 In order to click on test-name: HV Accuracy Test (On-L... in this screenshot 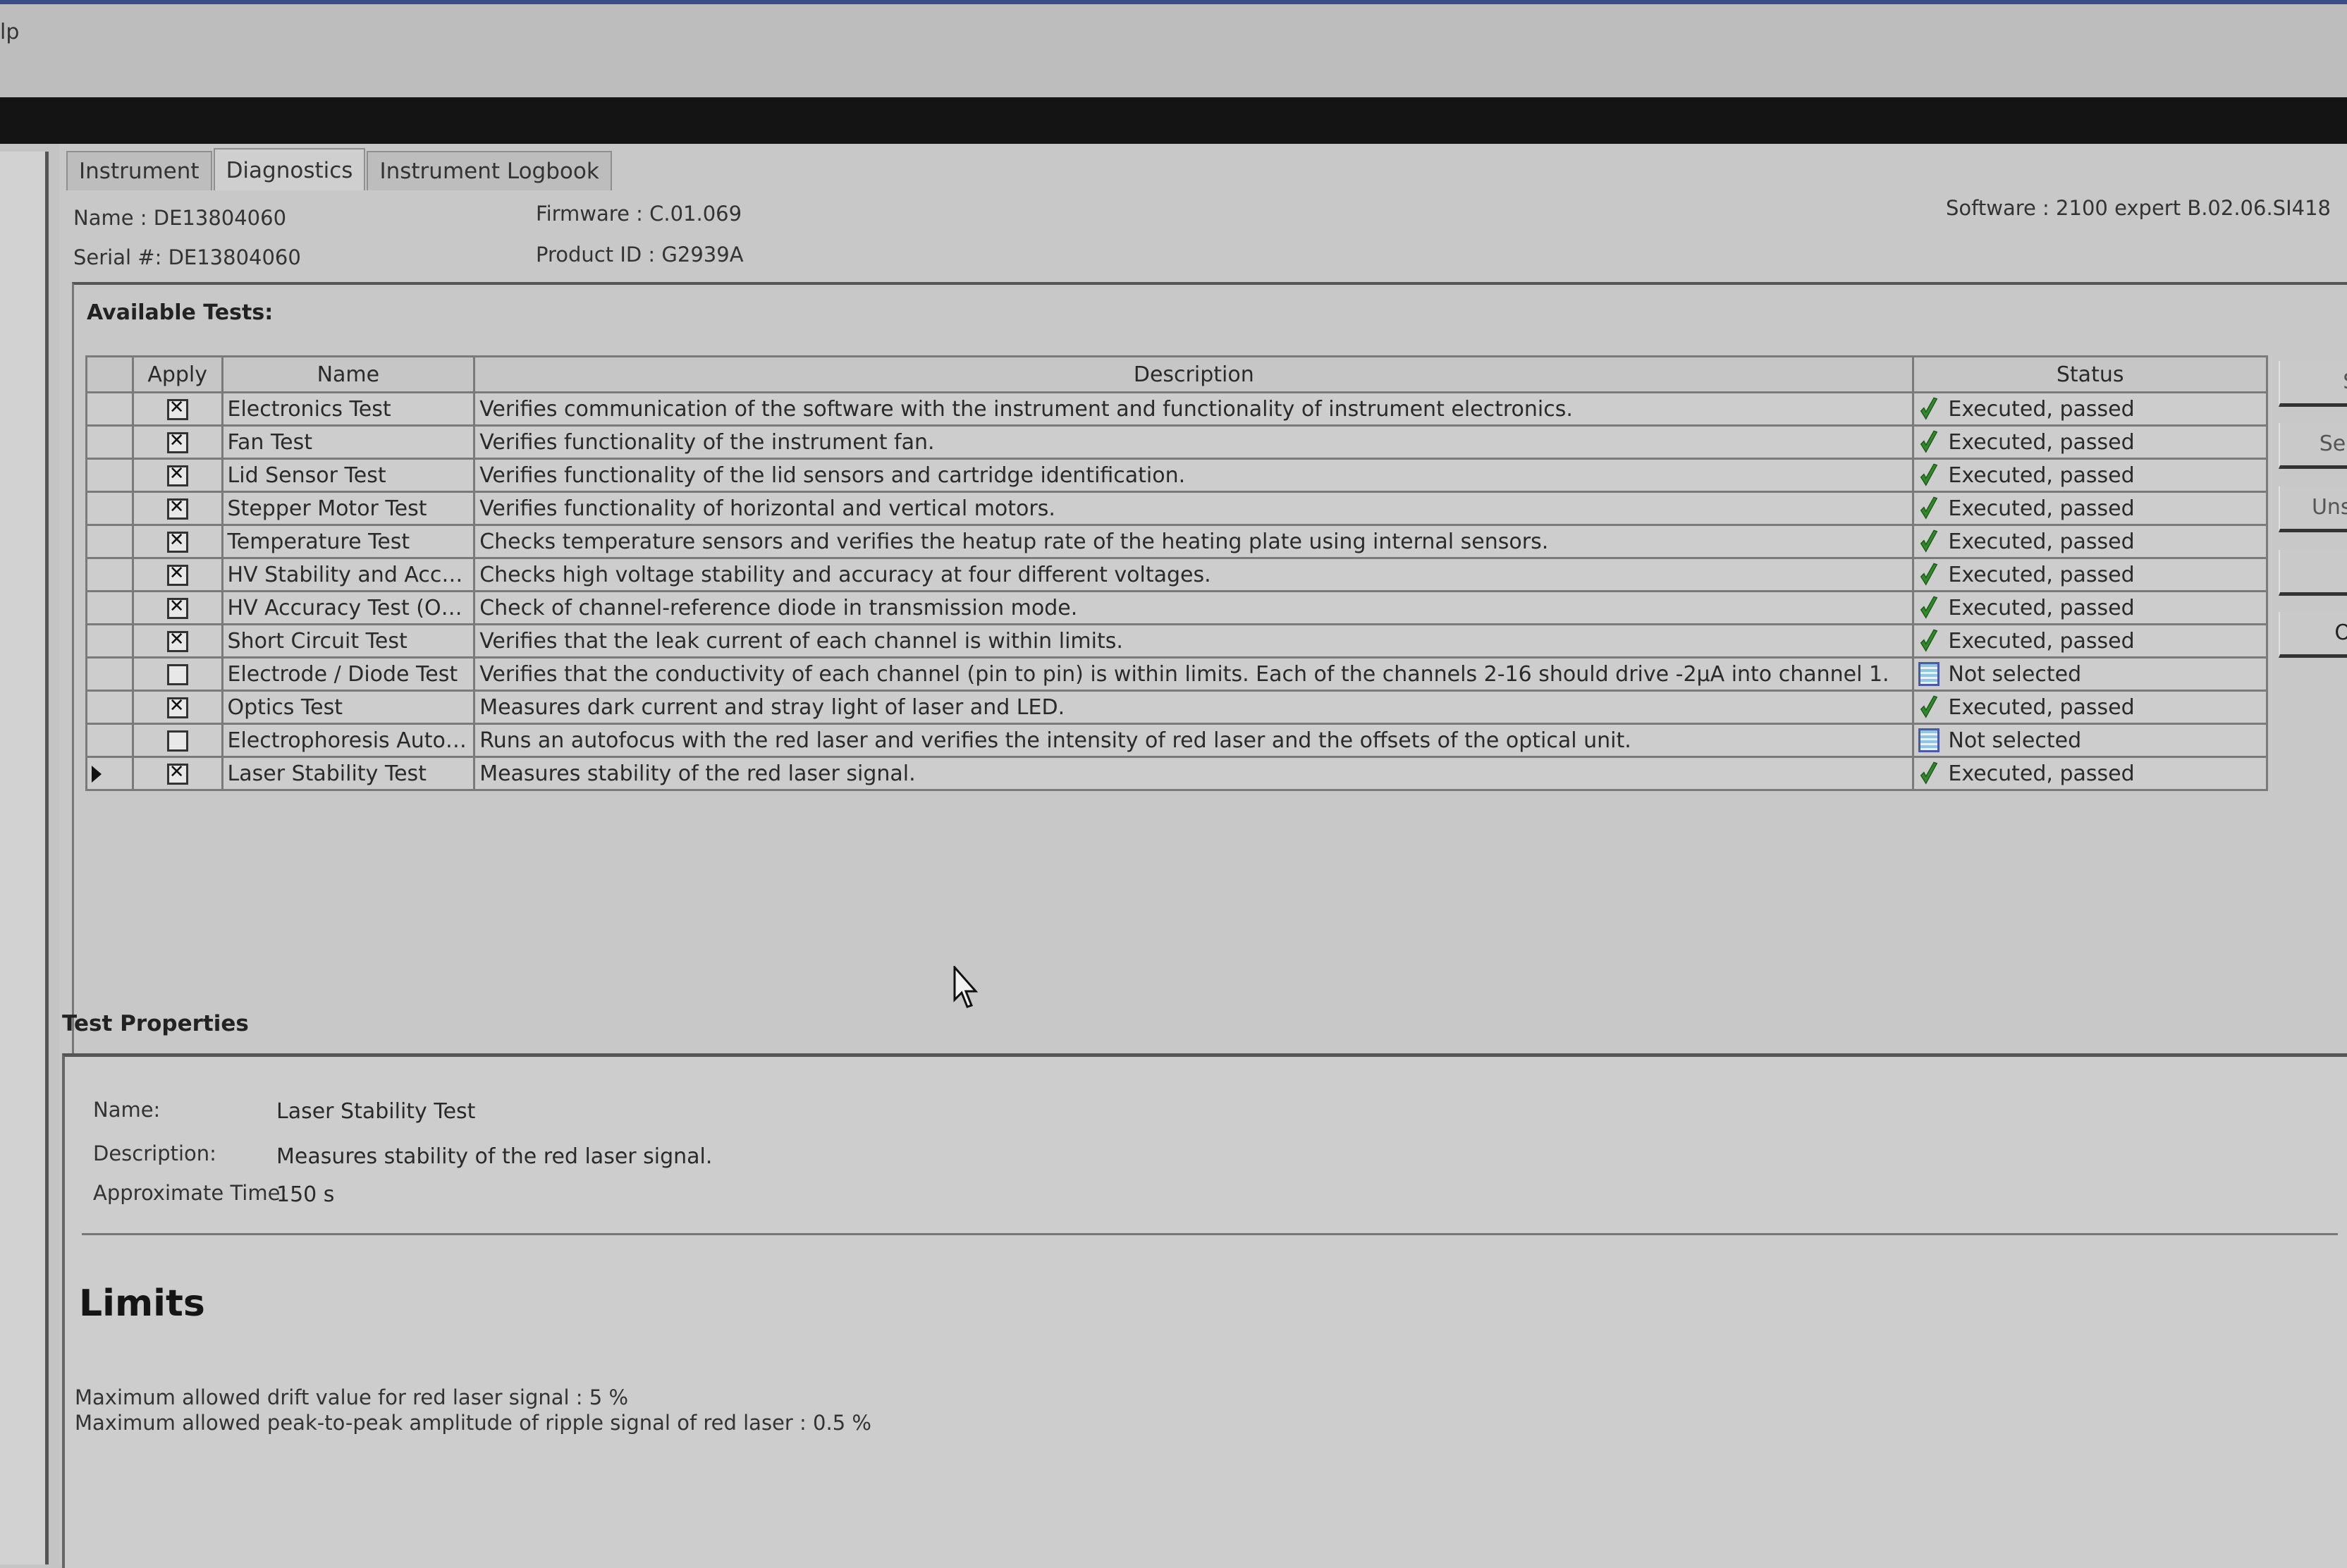, I will do `click(348, 607)`.